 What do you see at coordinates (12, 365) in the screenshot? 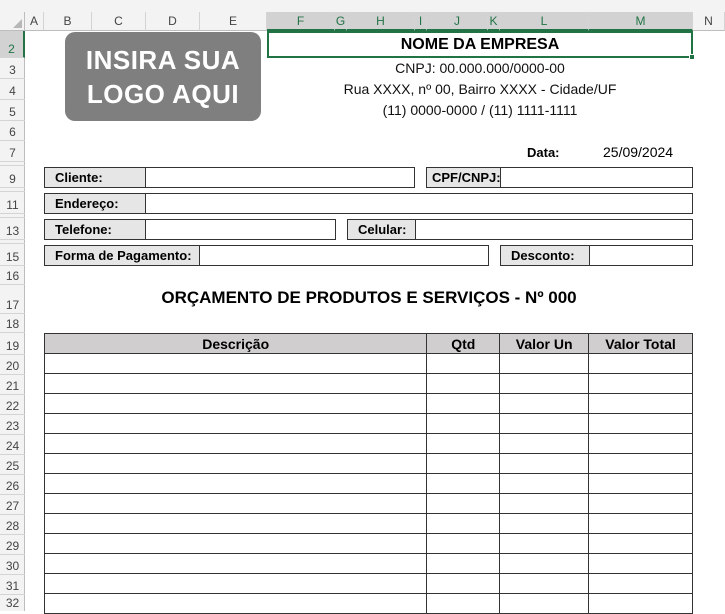
I see `row-header-20: 20` at bounding box center [12, 365].